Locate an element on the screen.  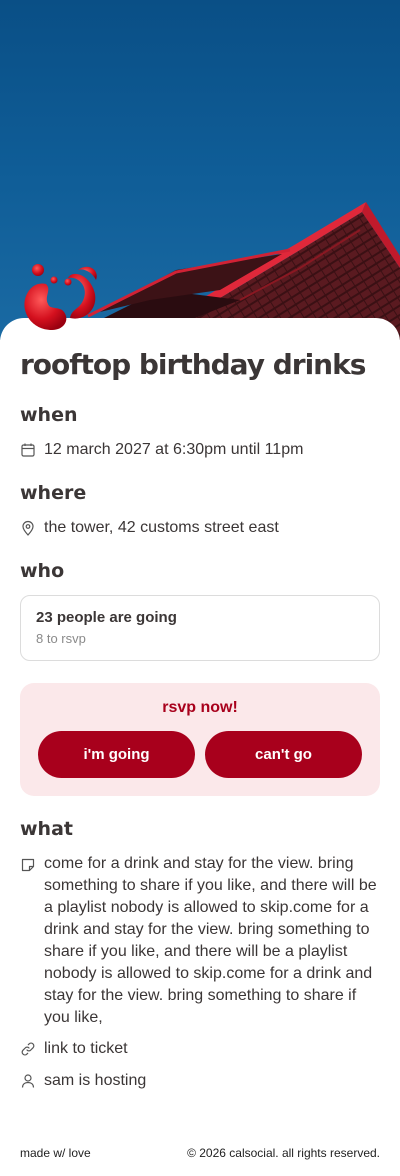
event-title: rooftop birthday drinks is located at coordinates (193, 364).